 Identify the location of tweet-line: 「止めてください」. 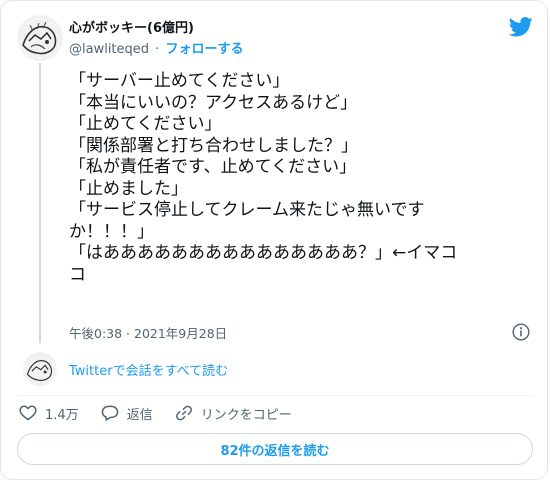
(145, 124).